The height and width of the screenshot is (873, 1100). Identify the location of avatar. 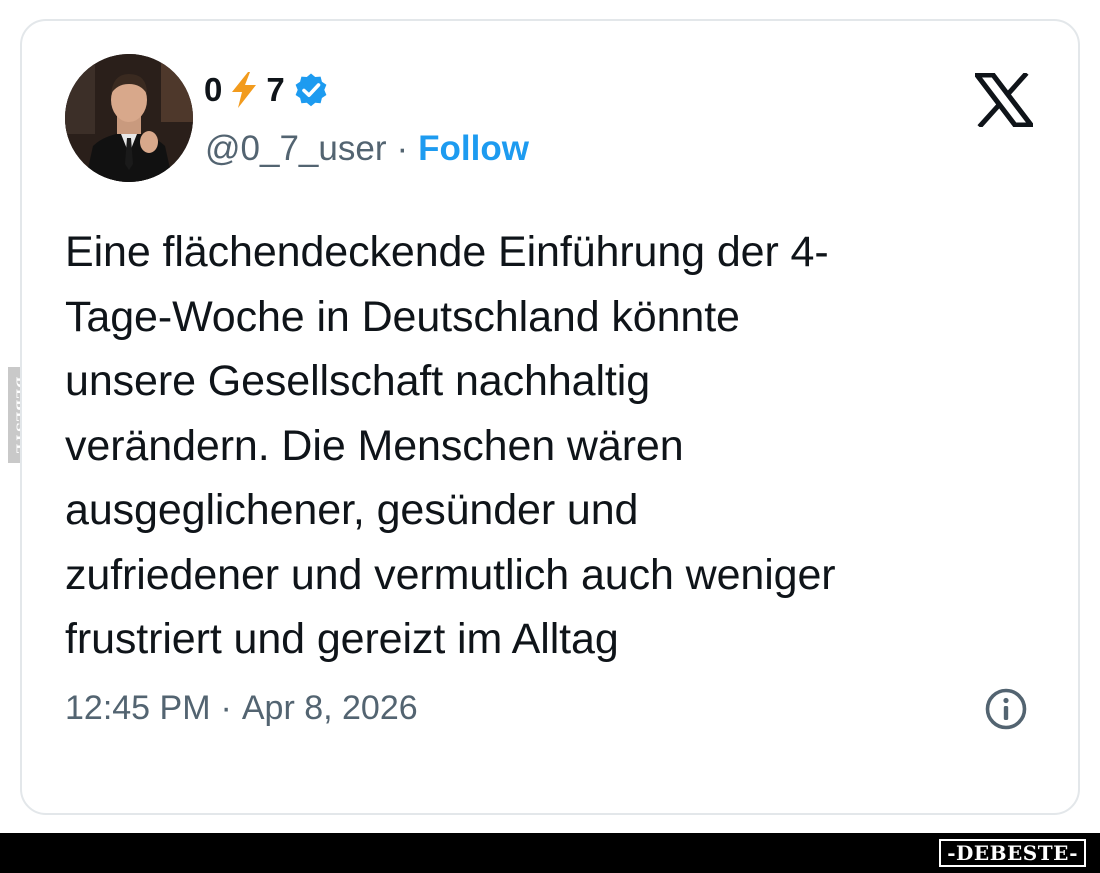
(129, 118).